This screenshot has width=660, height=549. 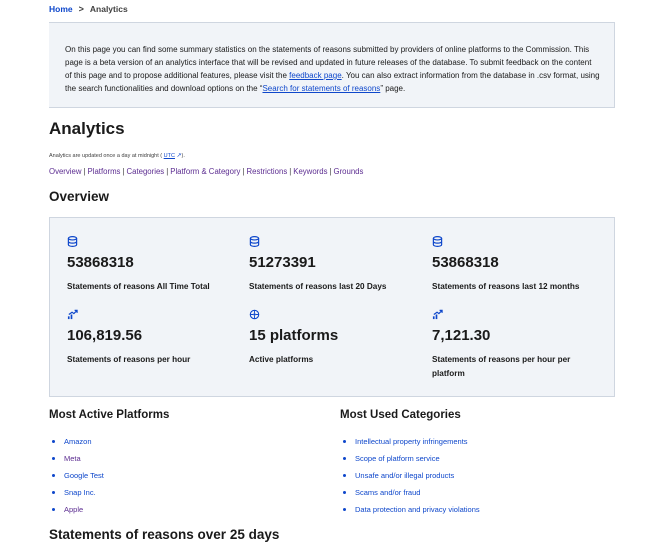 I want to click on list-item: Amazon, so click(x=76, y=441).